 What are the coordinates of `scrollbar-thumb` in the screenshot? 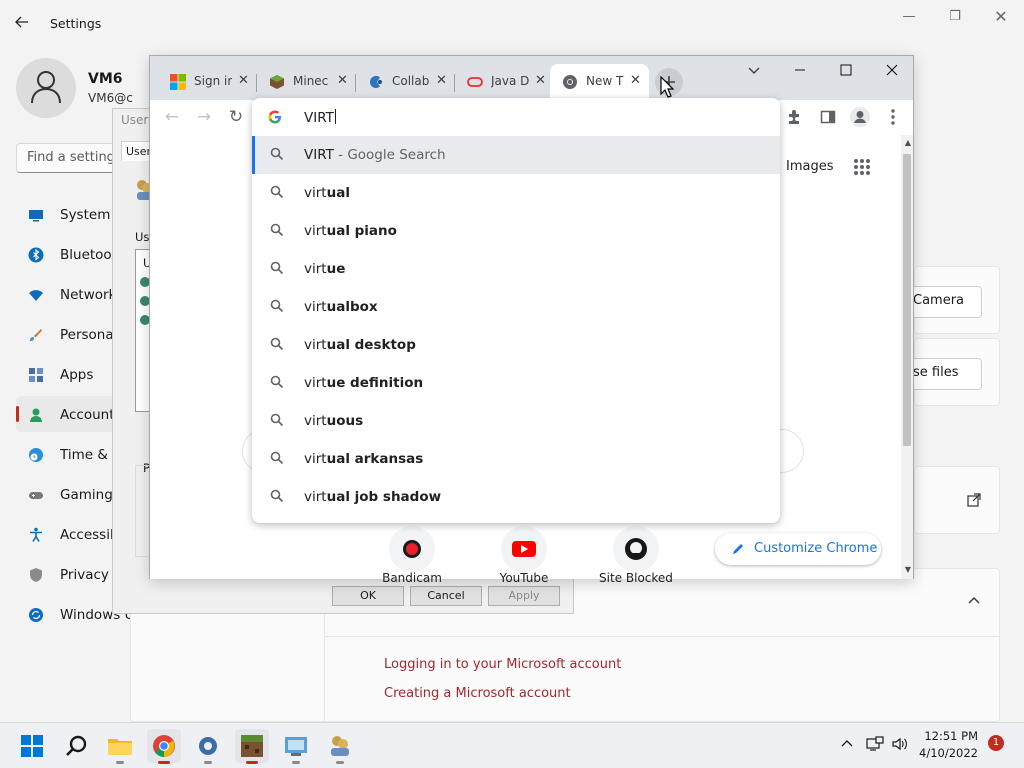 It's located at (907, 300).